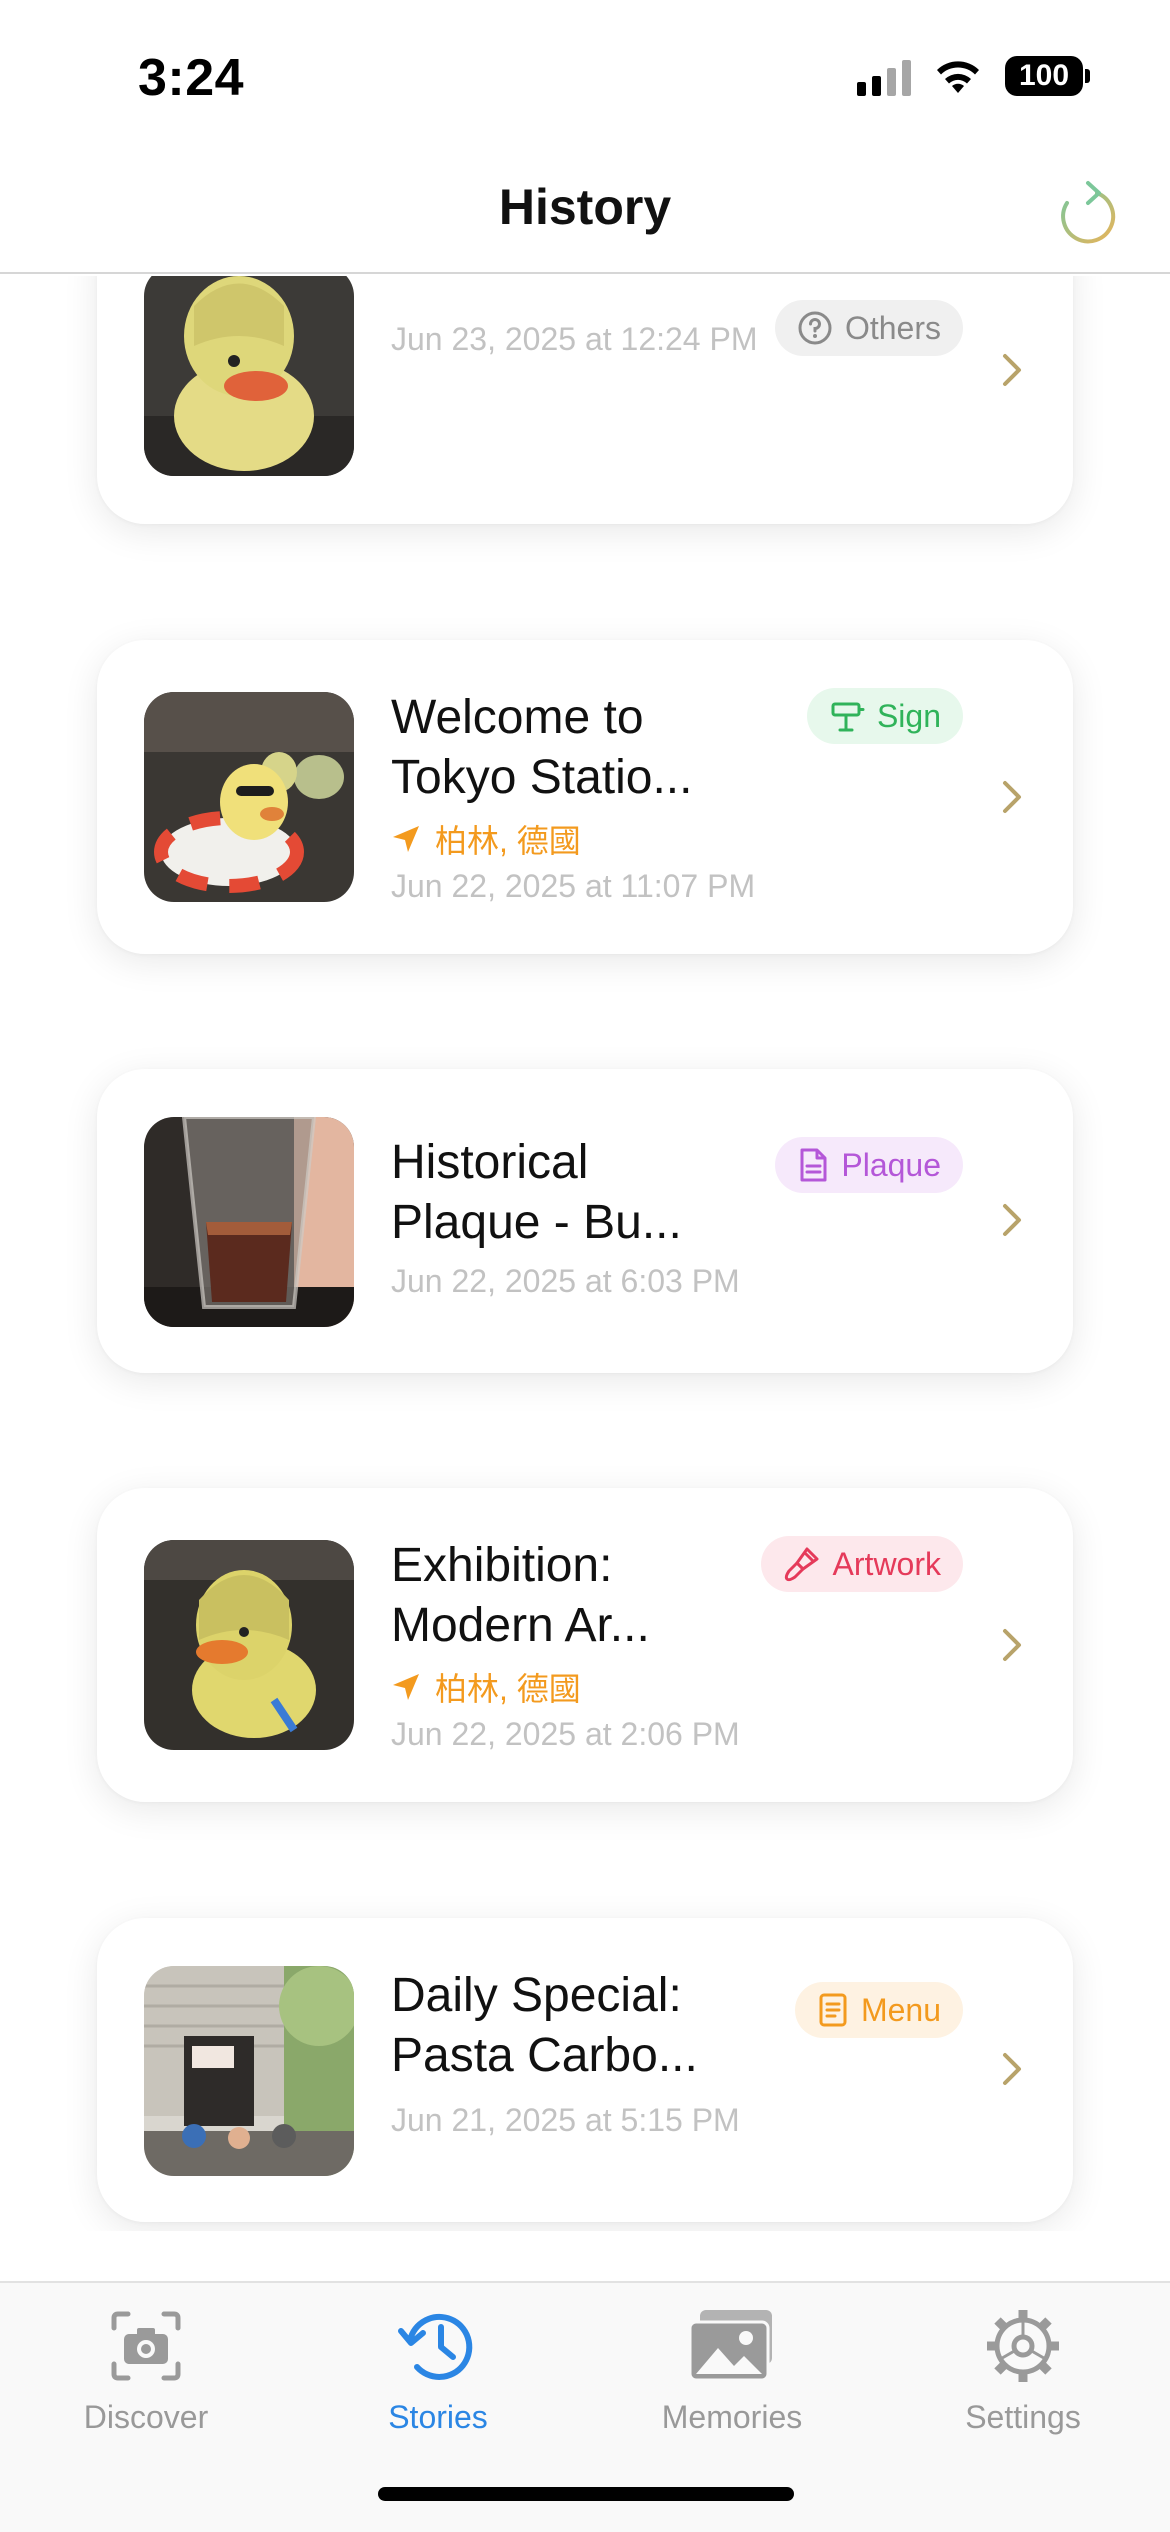 The width and height of the screenshot is (1170, 2532). Describe the element at coordinates (958, 76) in the screenshot. I see `wifi-icon` at that location.